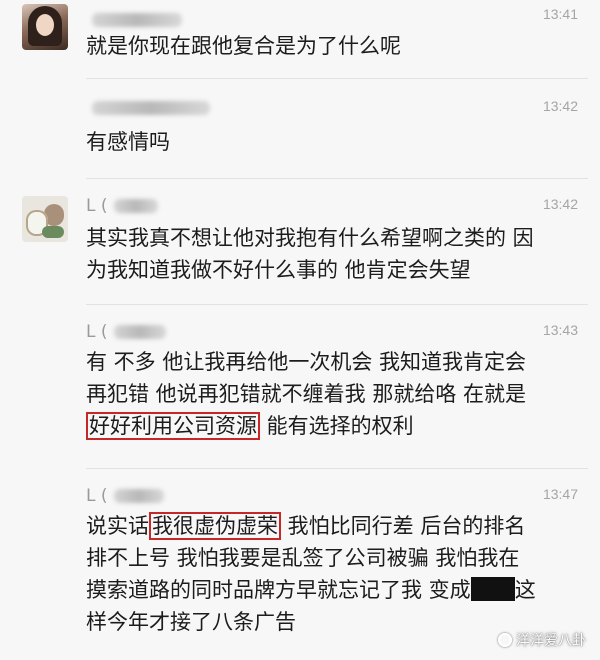  I want to click on watermark-logo-icon, so click(505, 640).